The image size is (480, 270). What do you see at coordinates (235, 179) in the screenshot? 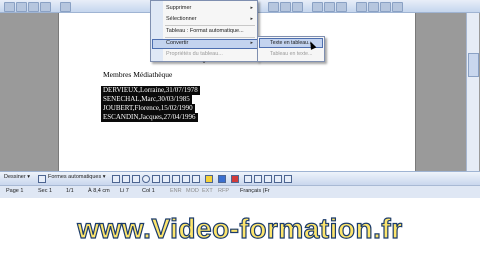
I see `font-color-icon` at bounding box center [235, 179].